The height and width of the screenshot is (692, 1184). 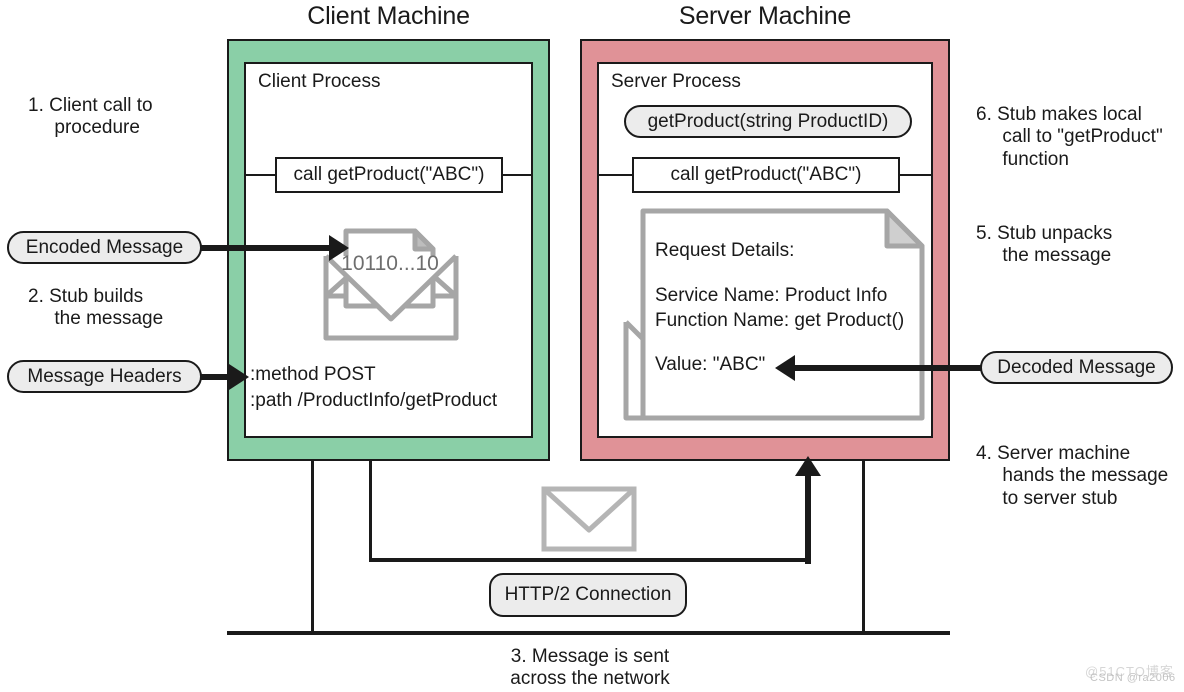 What do you see at coordinates (275, 248) in the screenshot?
I see `arrow-right-icon-encoded` at bounding box center [275, 248].